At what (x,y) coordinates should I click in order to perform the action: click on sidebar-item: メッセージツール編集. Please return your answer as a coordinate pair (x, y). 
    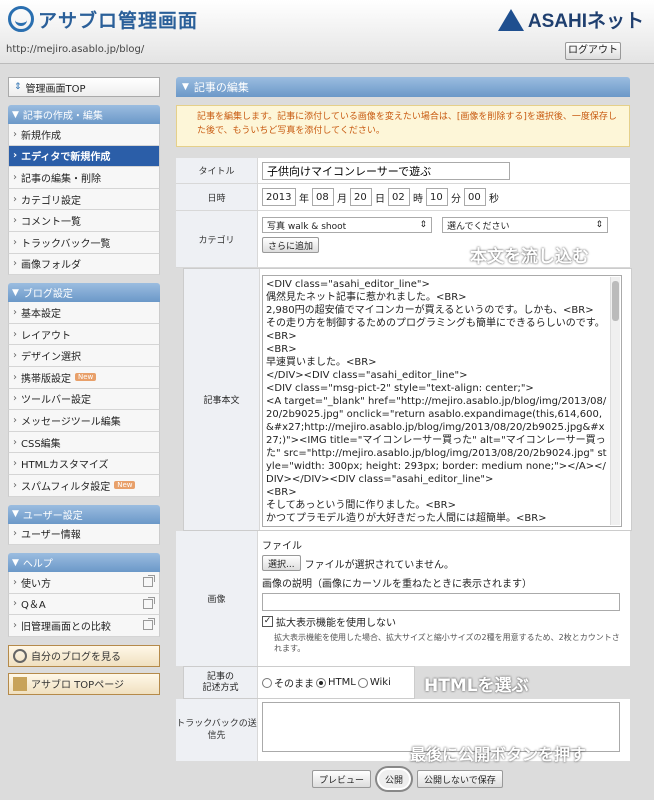
    Looking at the image, I should click on (84, 421).